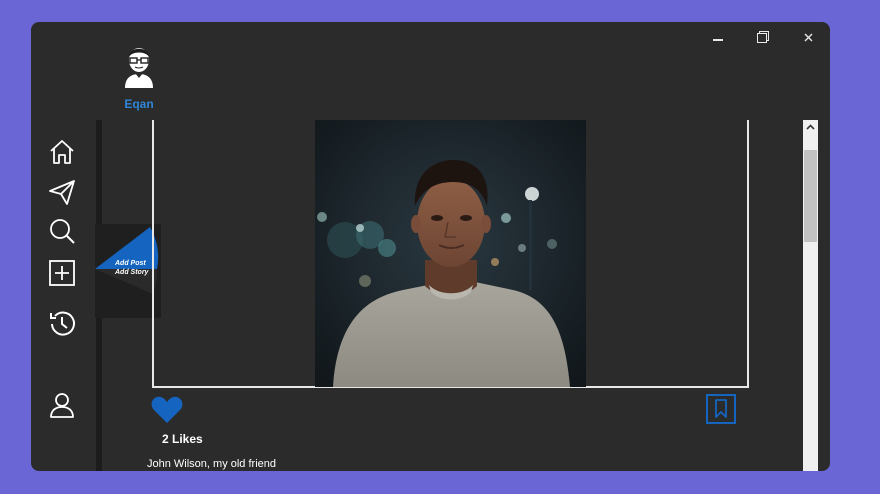 The height and width of the screenshot is (494, 880). Describe the element at coordinates (718, 37) in the screenshot. I see `minimize-button` at that location.